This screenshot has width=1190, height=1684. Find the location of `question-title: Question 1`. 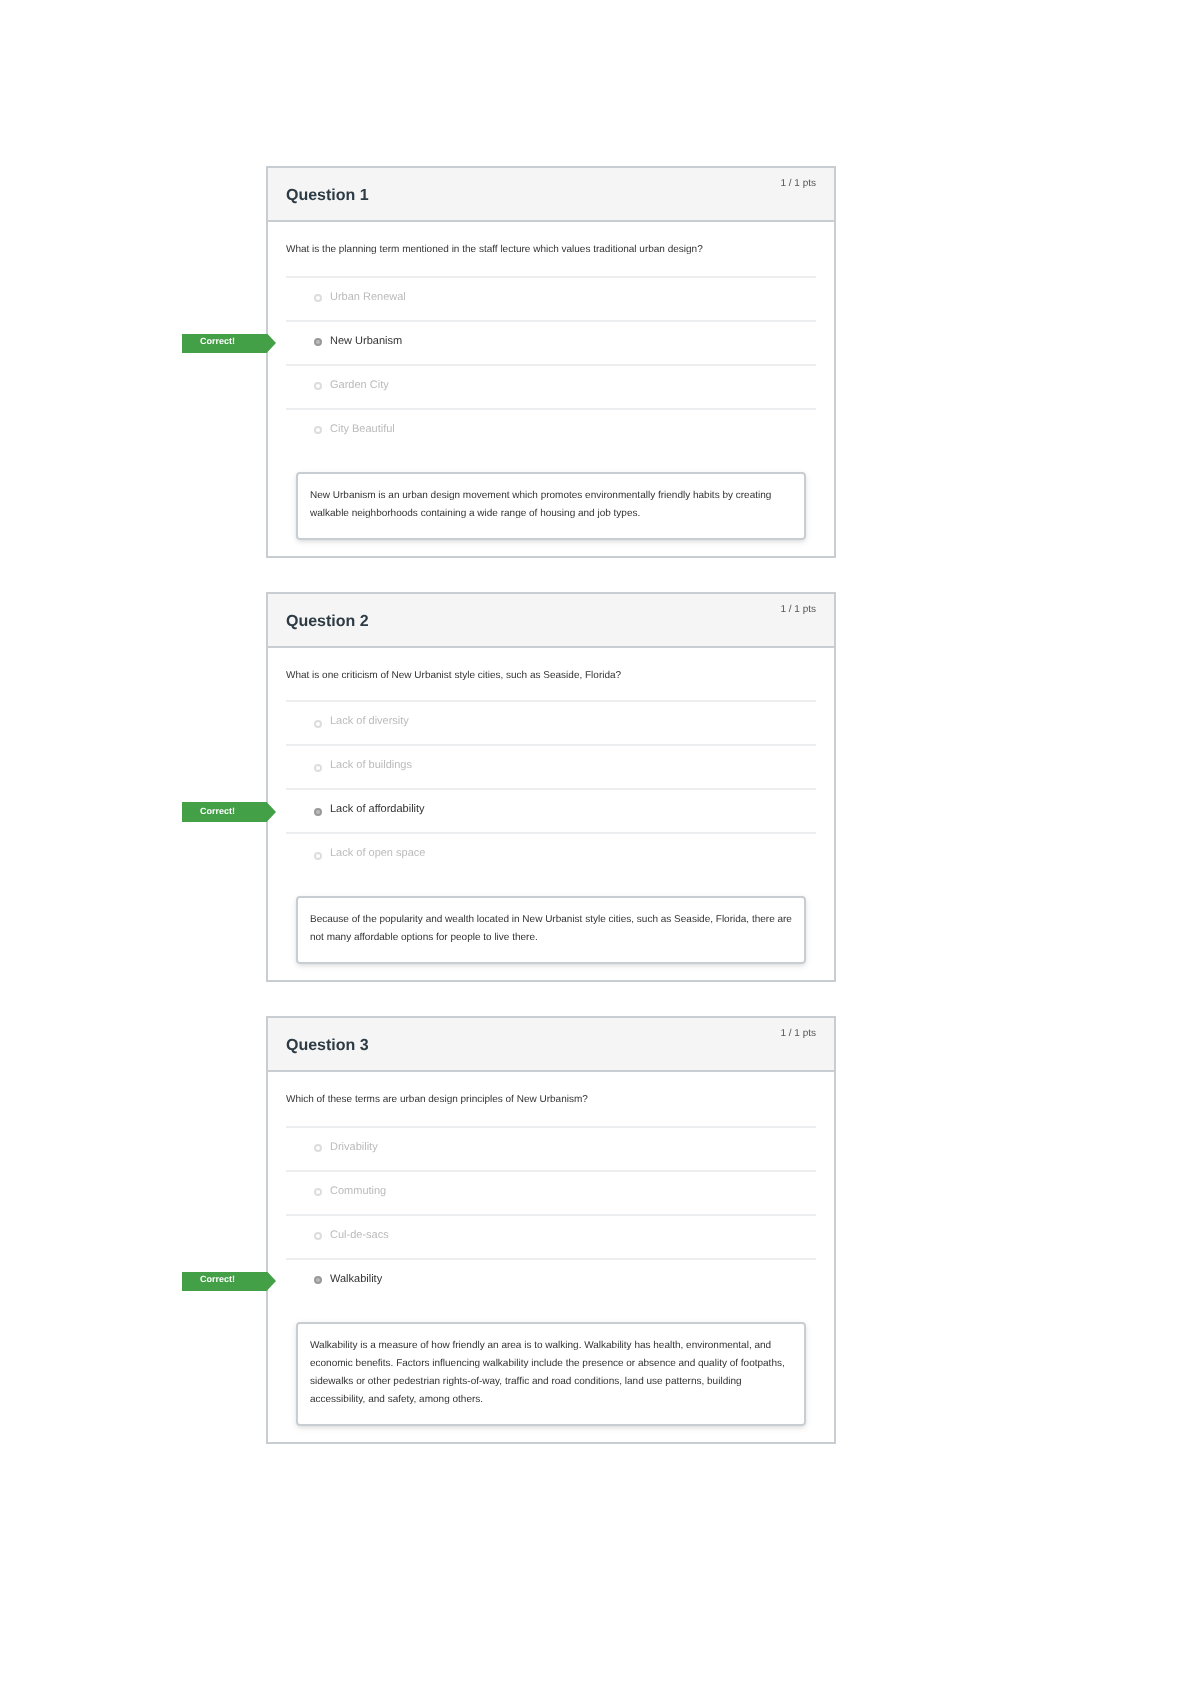

question-title: Question 1 is located at coordinates (327, 196).